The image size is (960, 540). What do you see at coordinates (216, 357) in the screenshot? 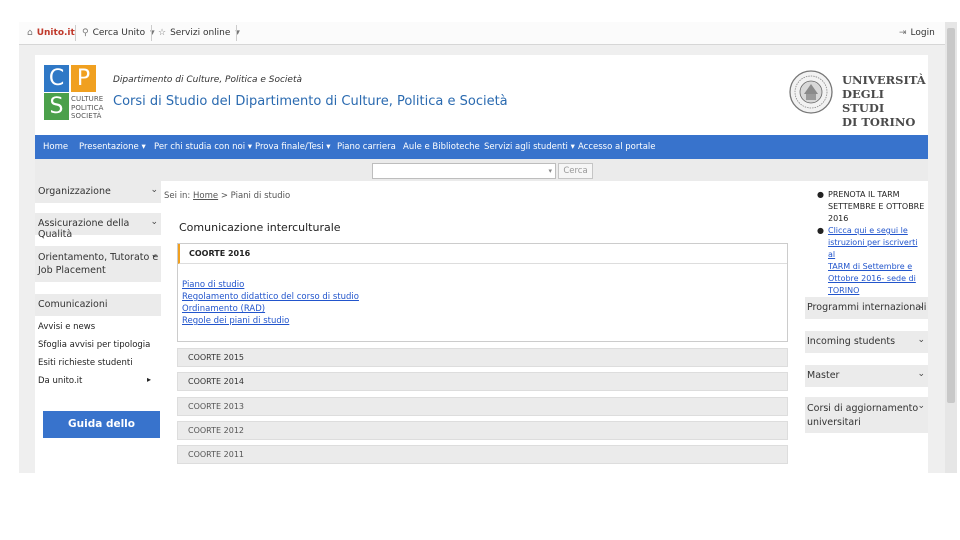
I see `cohort-label: COORTE 2015` at bounding box center [216, 357].